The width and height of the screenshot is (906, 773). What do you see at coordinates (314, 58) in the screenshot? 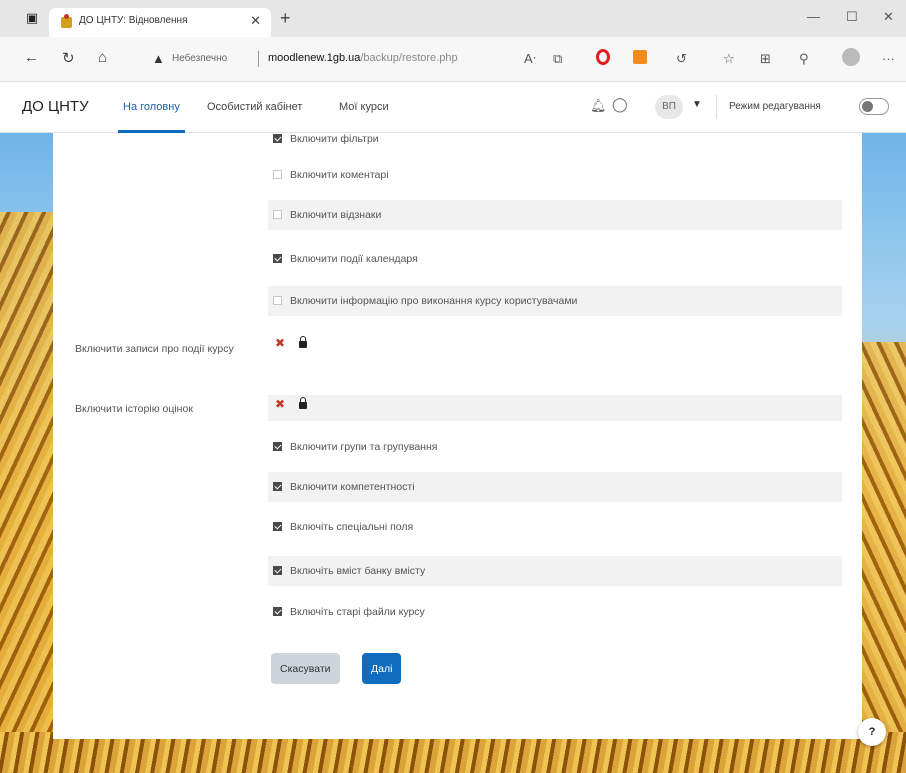
I see `url-host: moodlenew.1gb.ua` at bounding box center [314, 58].